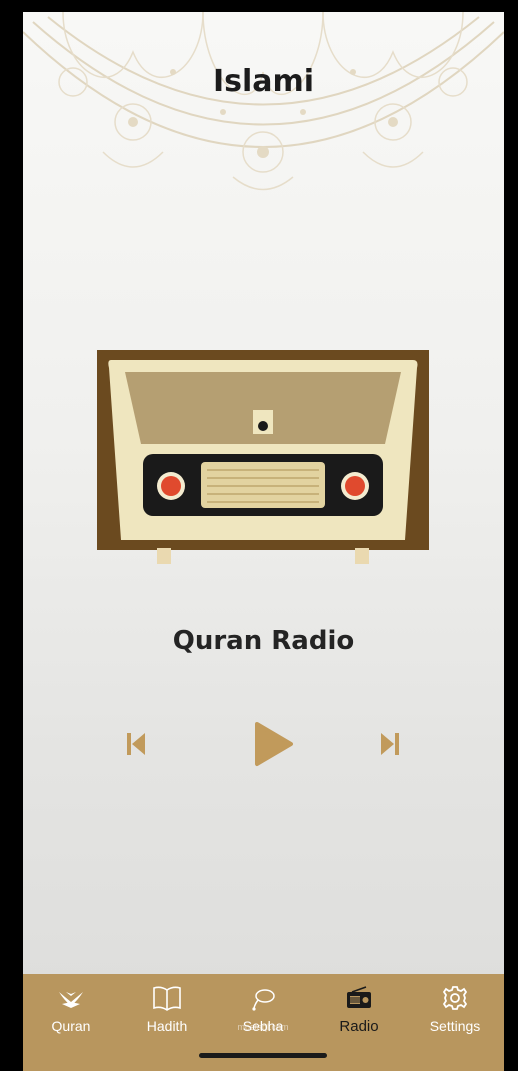 This screenshot has width=518, height=1071. What do you see at coordinates (455, 998) in the screenshot?
I see `gear-icon` at bounding box center [455, 998].